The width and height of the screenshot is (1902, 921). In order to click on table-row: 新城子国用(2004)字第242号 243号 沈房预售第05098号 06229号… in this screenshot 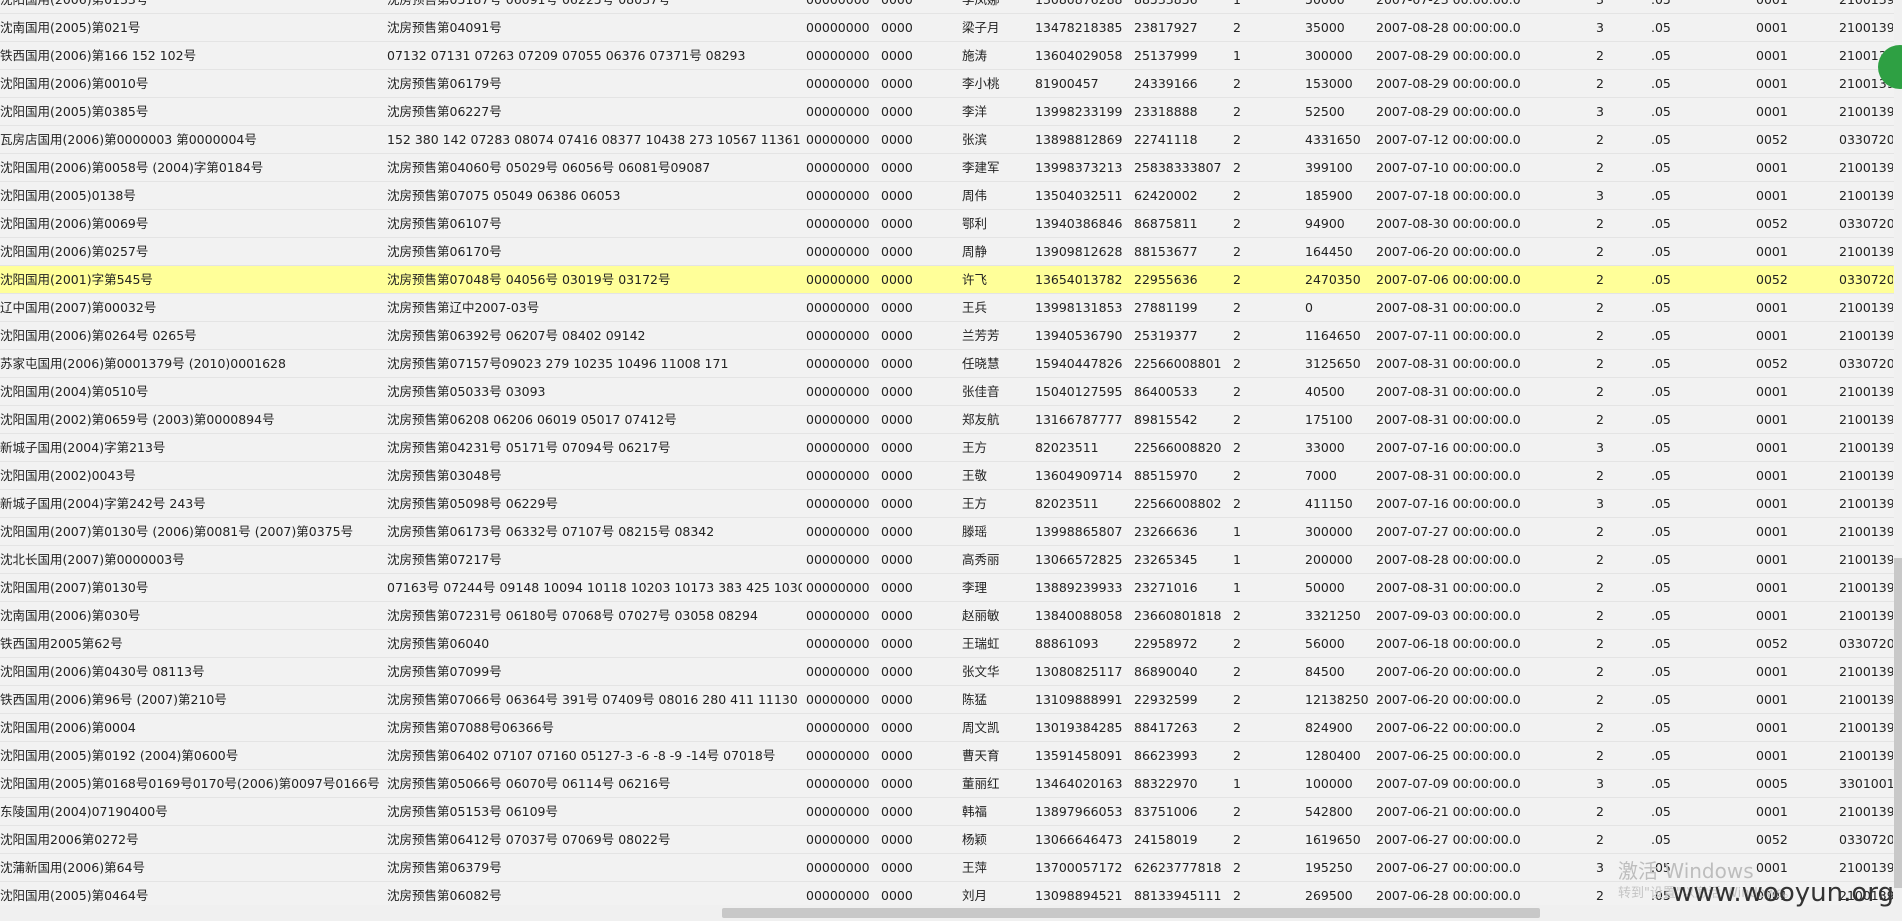, I will do `click(947, 504)`.